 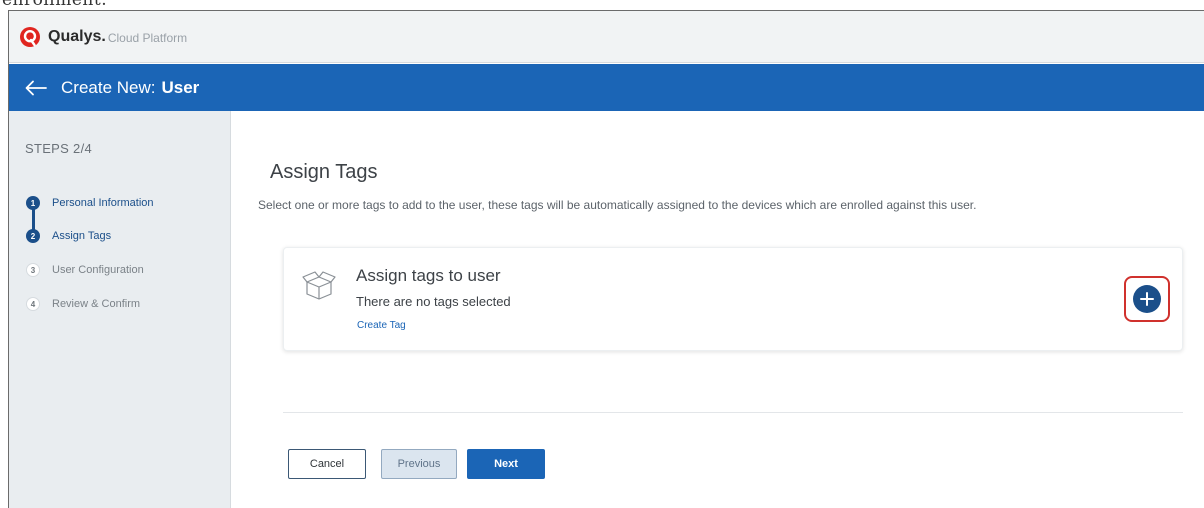 I want to click on add-tag-button, so click(x=1147, y=299).